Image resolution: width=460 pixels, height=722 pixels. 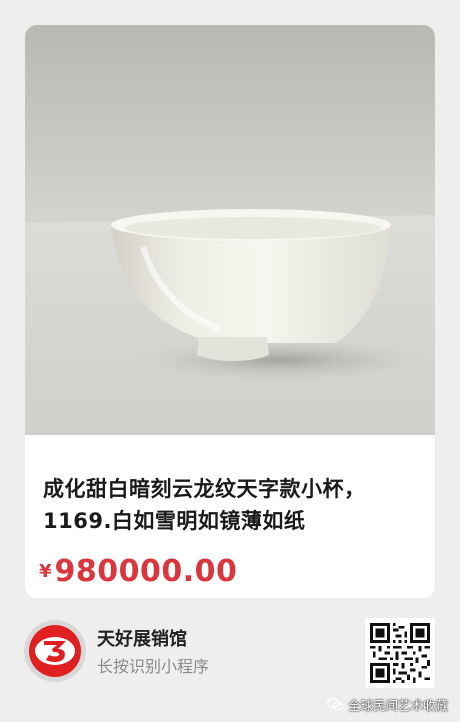 What do you see at coordinates (45, 571) in the screenshot?
I see `currency-symbol: ¥` at bounding box center [45, 571].